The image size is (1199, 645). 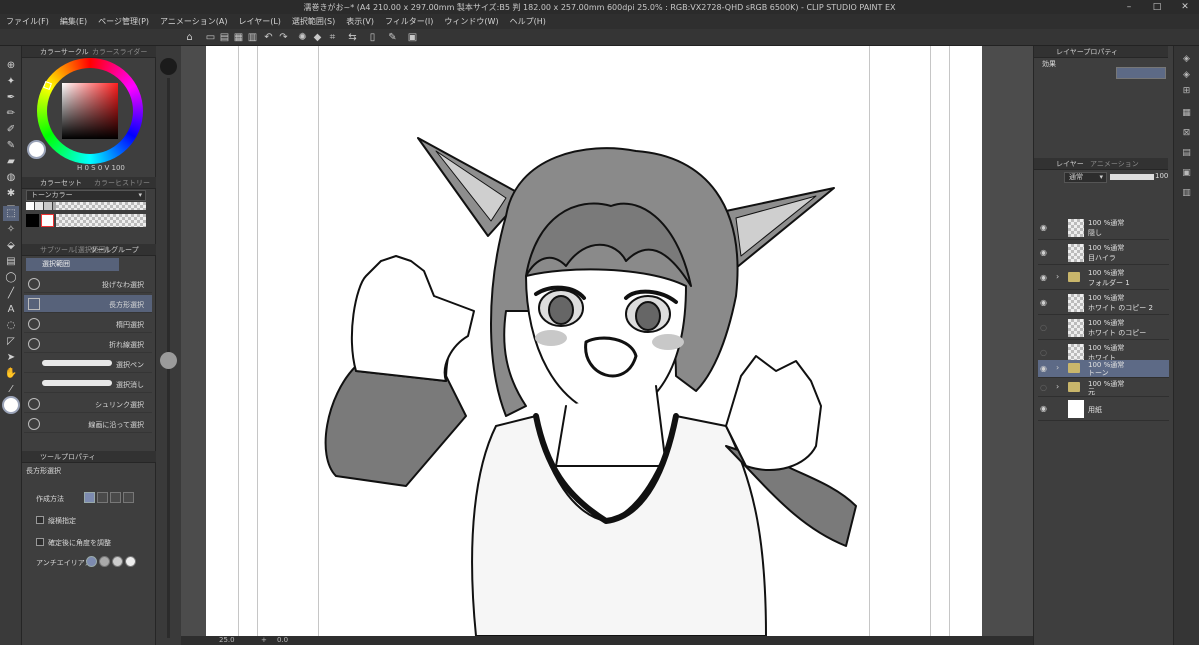 What do you see at coordinates (11, 357) in the screenshot?
I see `object-tool-icon: ➤` at bounding box center [11, 357].